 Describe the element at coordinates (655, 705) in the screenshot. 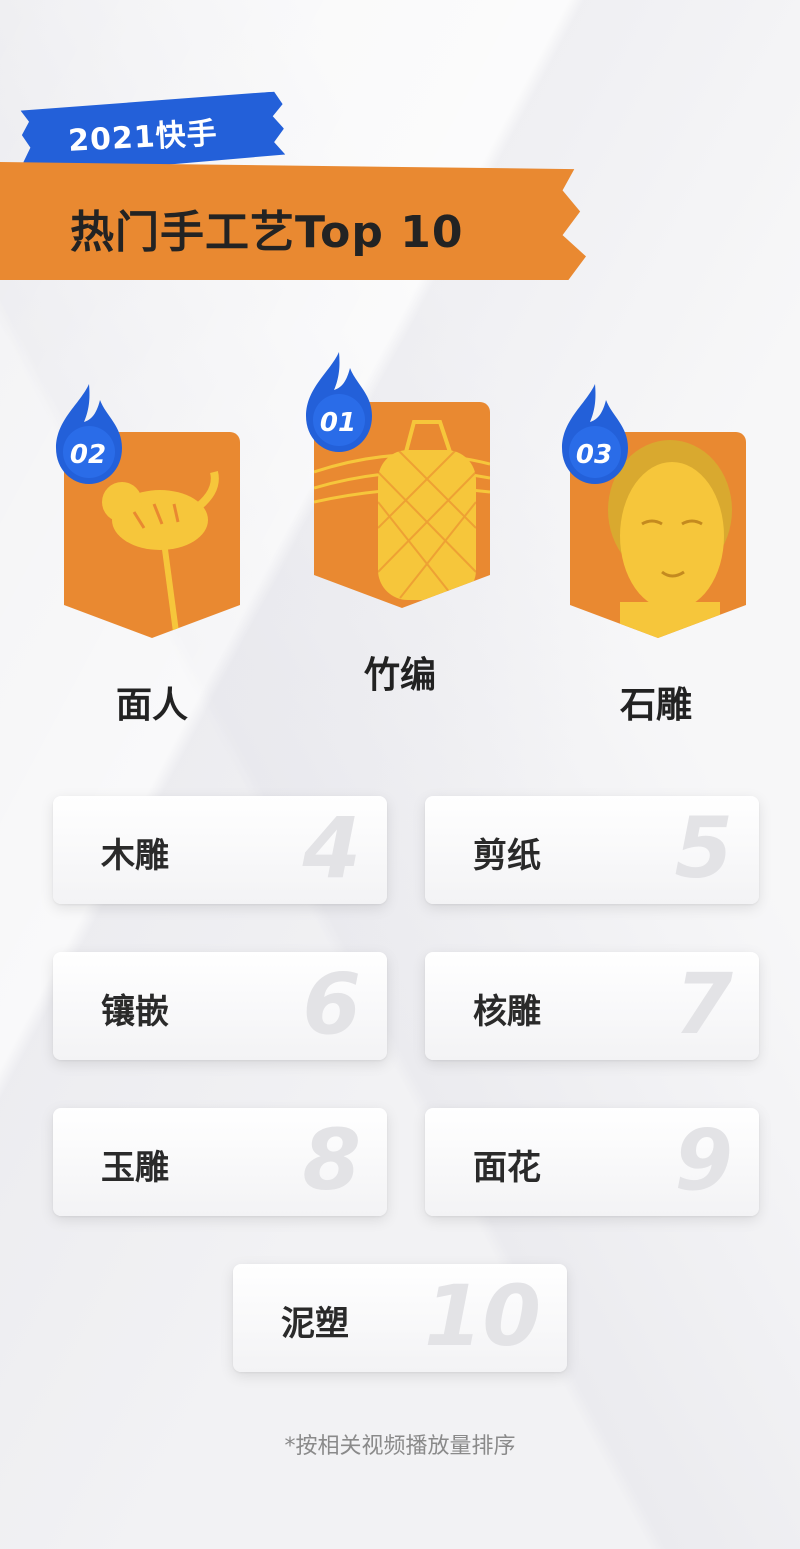

I see `podium-name: 石雕` at that location.